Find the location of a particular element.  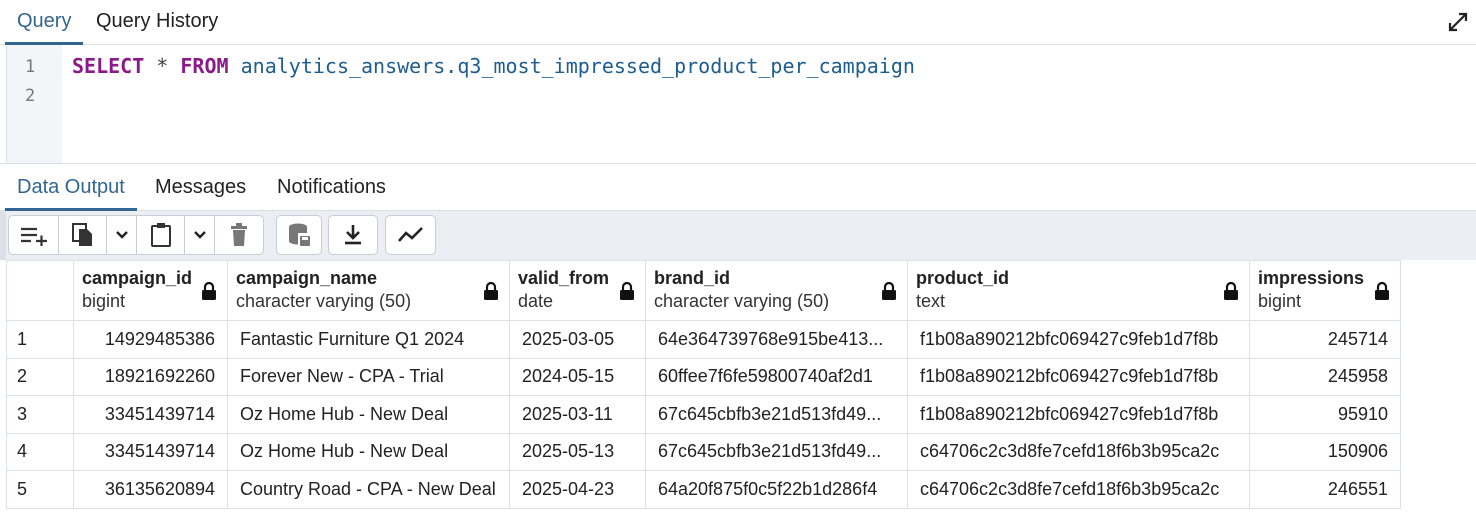

cell-valid-from: 2025-05-13 is located at coordinates (577, 451).